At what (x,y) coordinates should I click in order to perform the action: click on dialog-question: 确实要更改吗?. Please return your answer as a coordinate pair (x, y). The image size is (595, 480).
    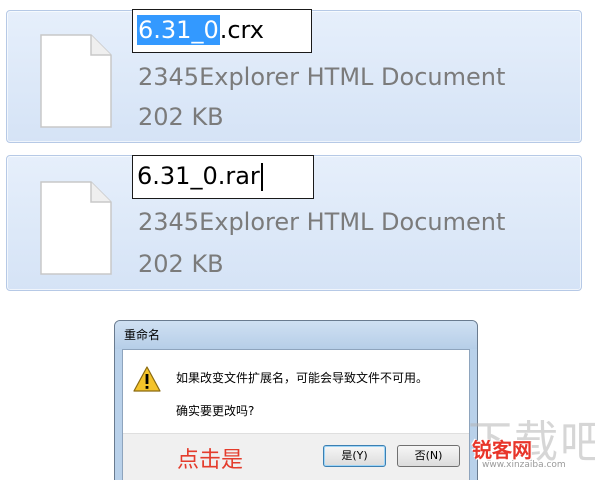
    Looking at the image, I should click on (215, 411).